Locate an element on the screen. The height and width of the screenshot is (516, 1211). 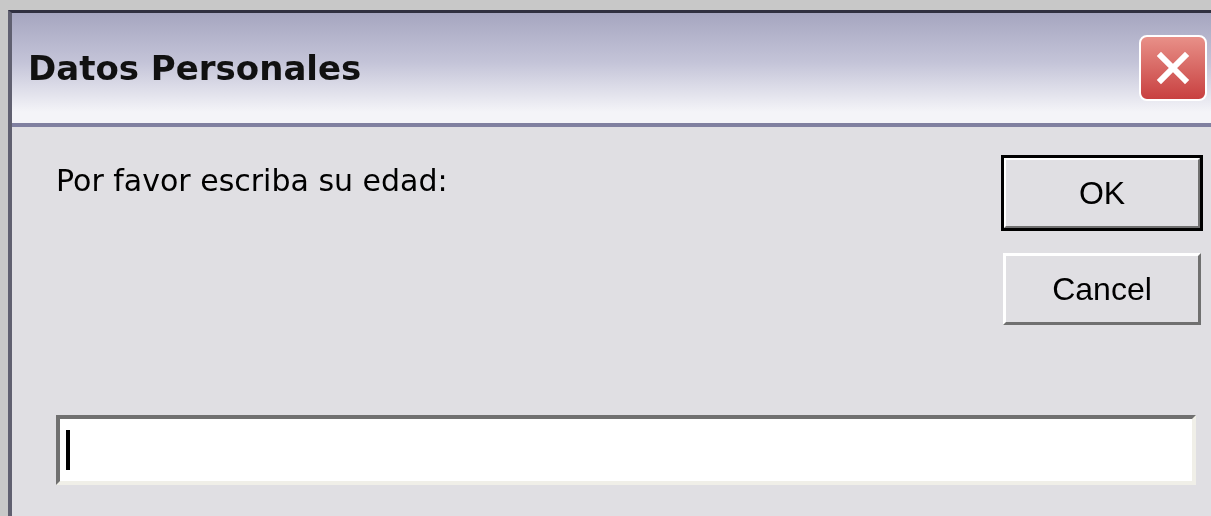
prompt-text: Por favor escriba su edad: is located at coordinates (252, 181).